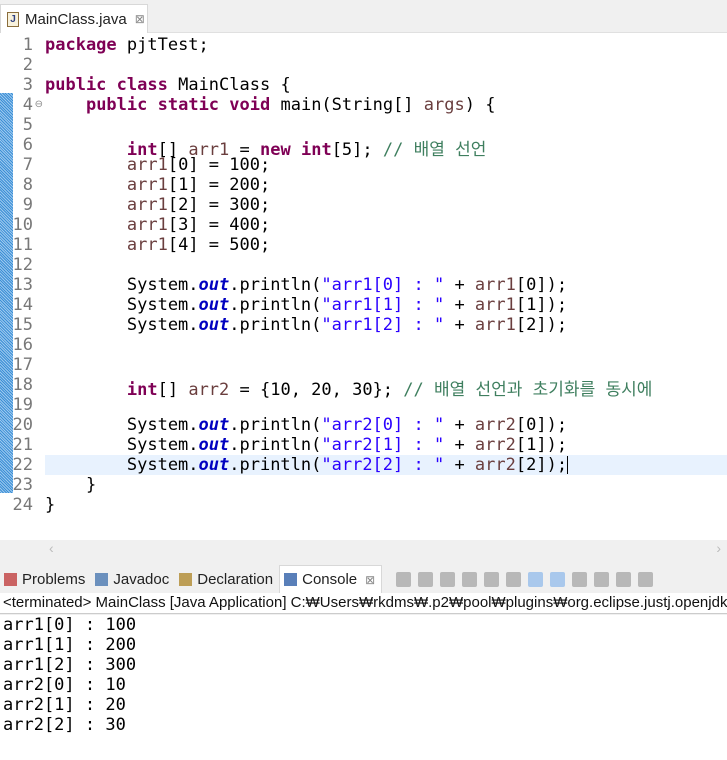 This screenshot has height=760, width=727. Describe the element at coordinates (541, 285) in the screenshot. I see `code-token: [0]);` at that location.